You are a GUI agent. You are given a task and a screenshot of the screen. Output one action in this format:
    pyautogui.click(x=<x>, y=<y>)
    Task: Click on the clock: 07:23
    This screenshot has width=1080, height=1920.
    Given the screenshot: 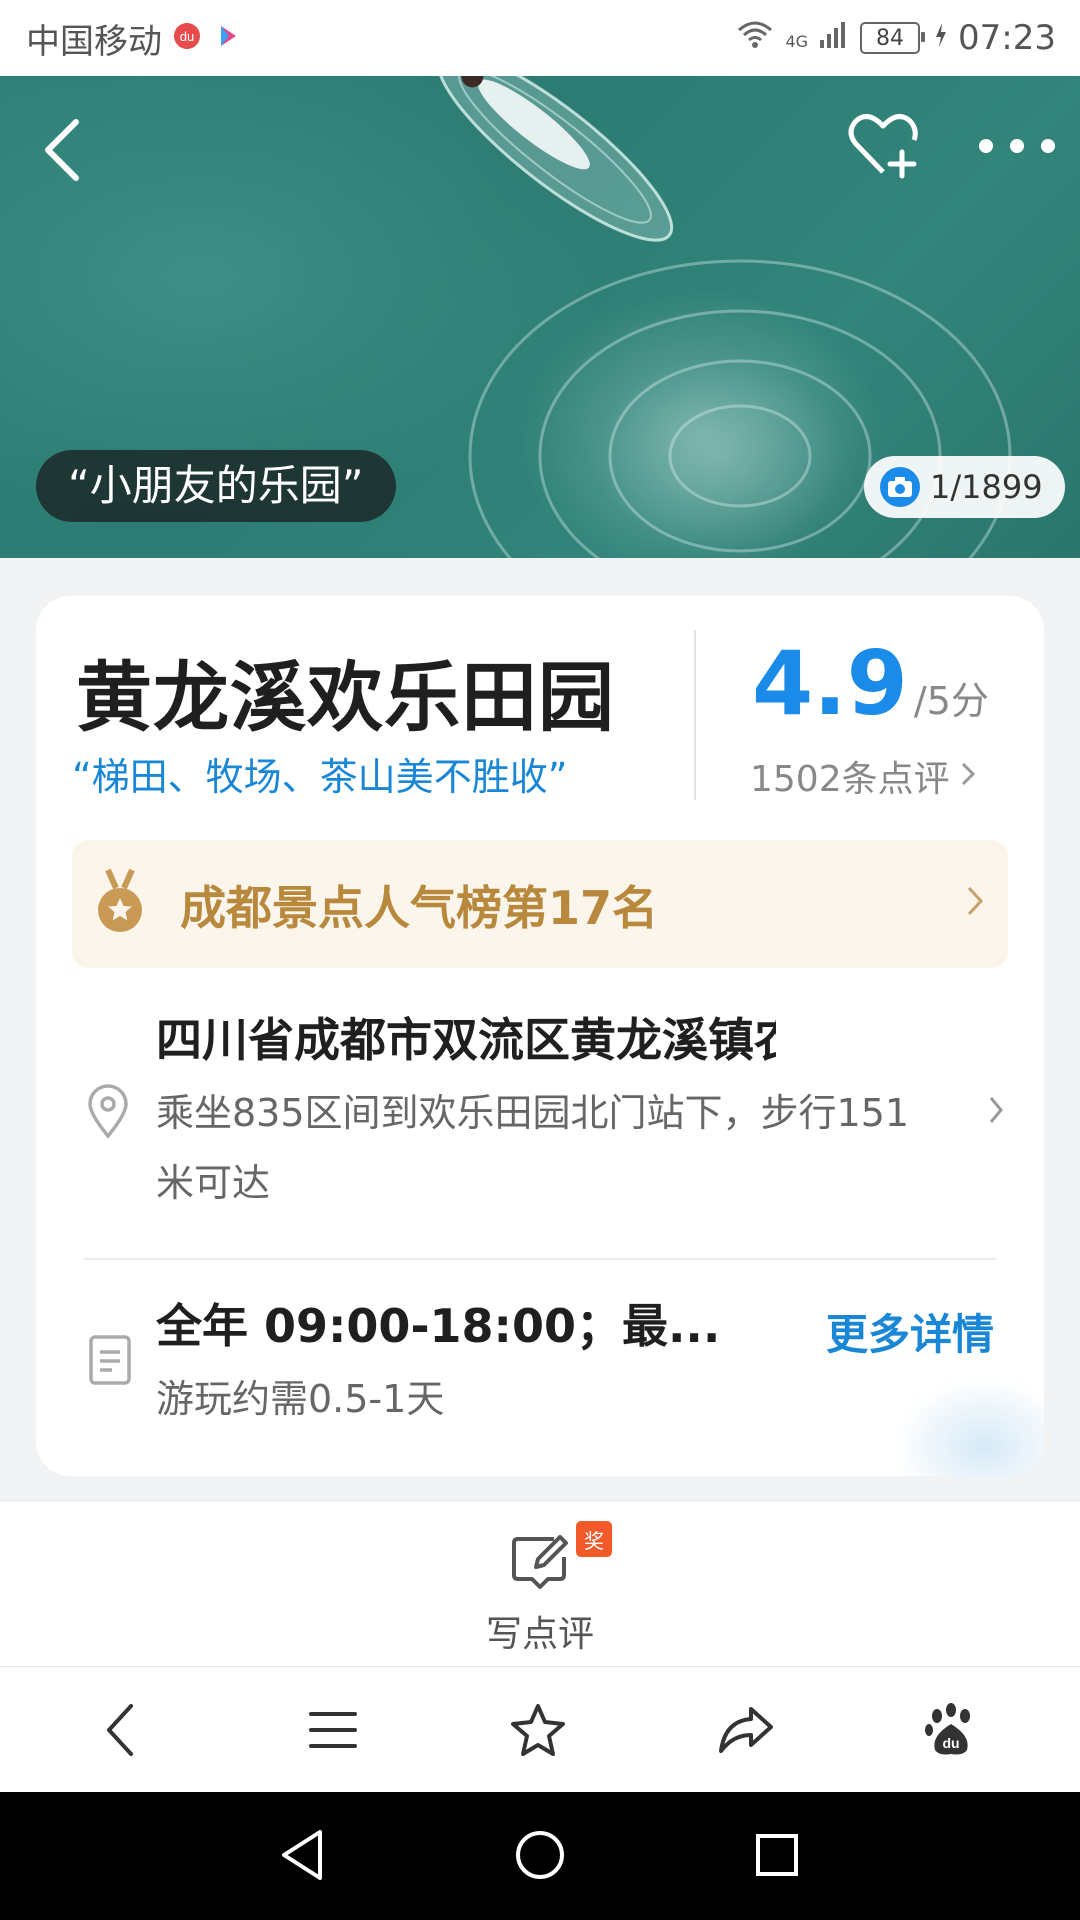 What is the action you would take?
    pyautogui.click(x=1007, y=38)
    